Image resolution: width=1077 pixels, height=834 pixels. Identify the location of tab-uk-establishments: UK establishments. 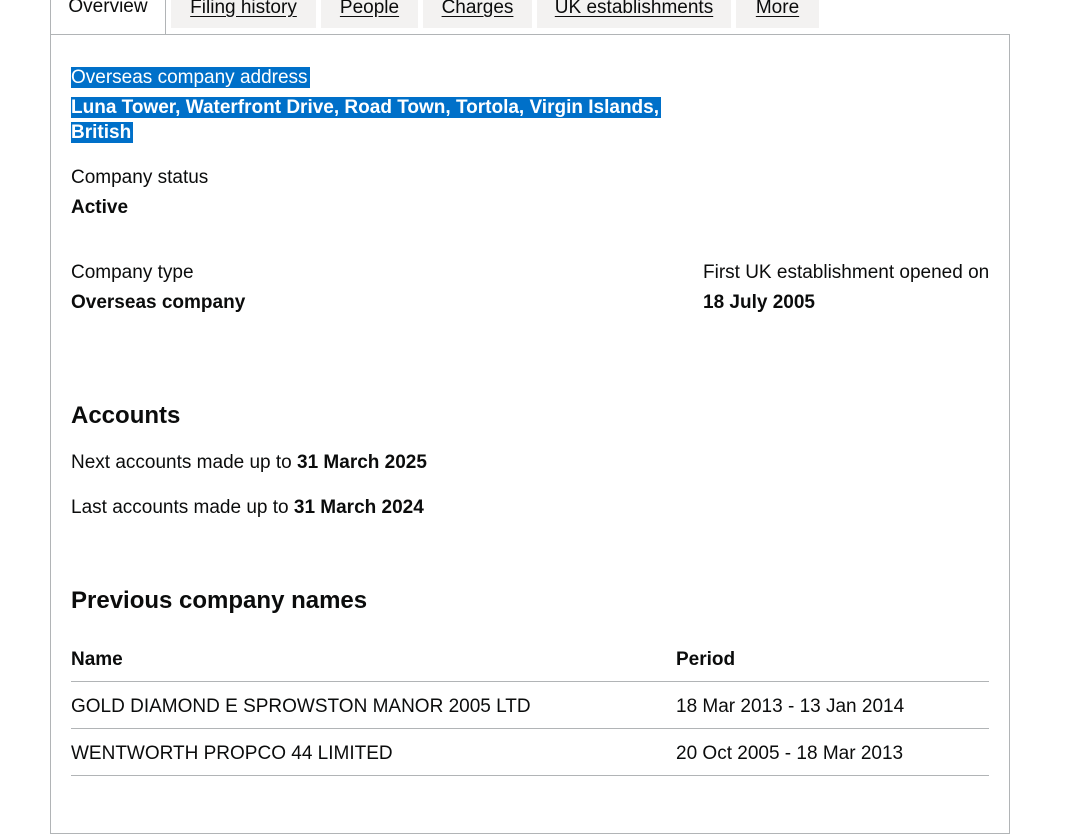
(634, 14).